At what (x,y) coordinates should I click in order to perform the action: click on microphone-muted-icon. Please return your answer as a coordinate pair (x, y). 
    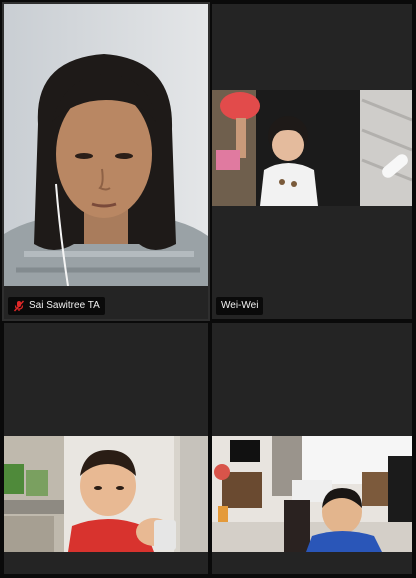
    Looking at the image, I should click on (19, 306).